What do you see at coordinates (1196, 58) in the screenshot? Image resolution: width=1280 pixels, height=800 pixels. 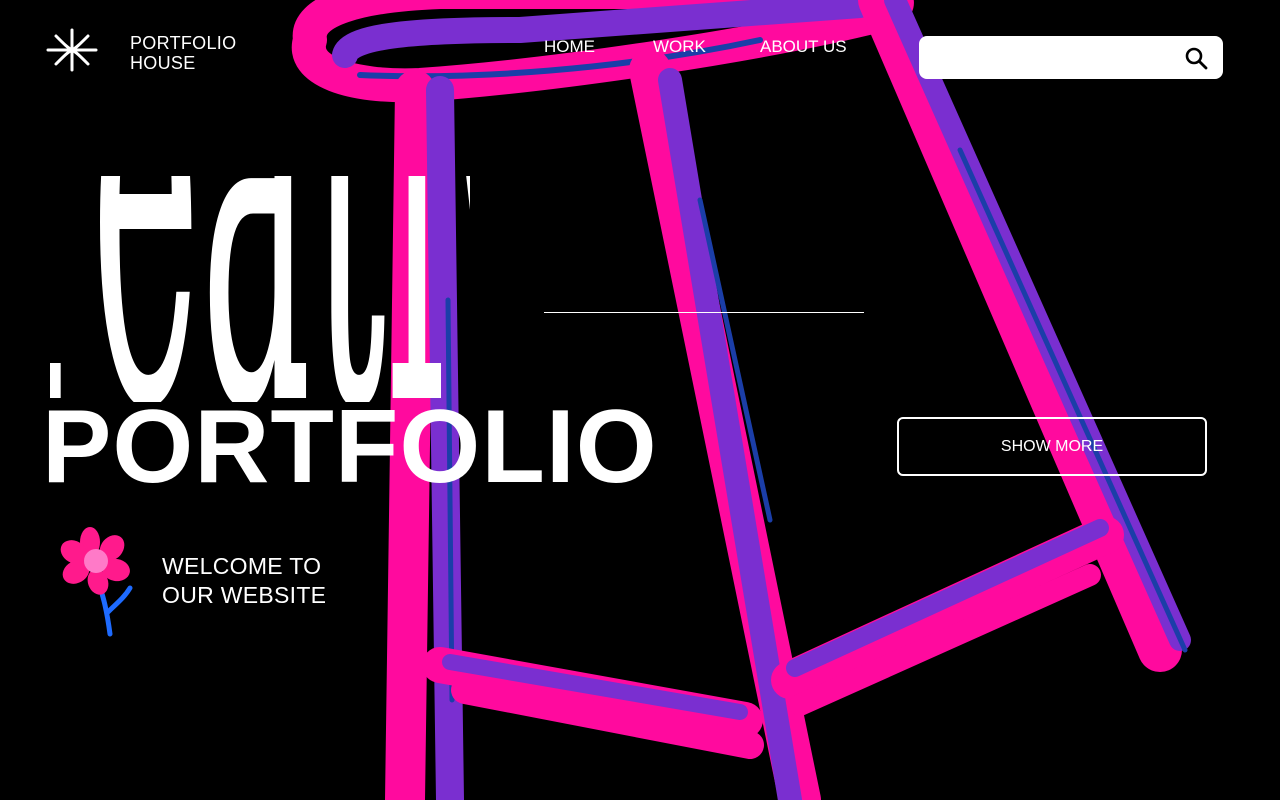 I see `search-icon` at bounding box center [1196, 58].